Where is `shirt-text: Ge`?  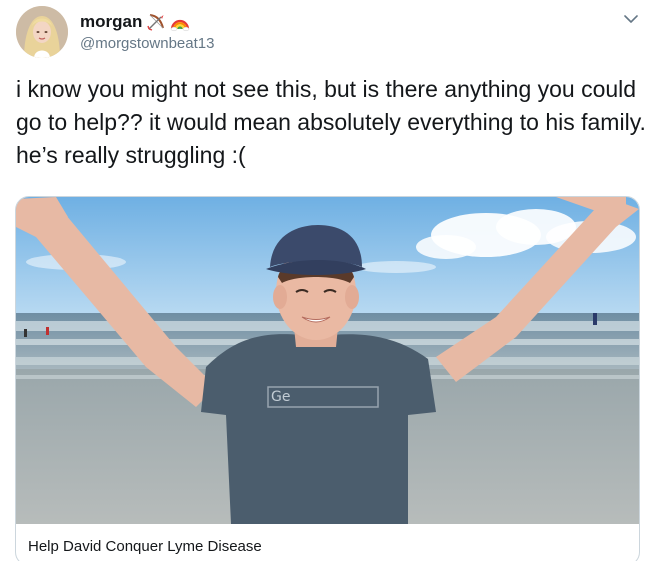
shirt-text: Ge is located at coordinates (281, 397).